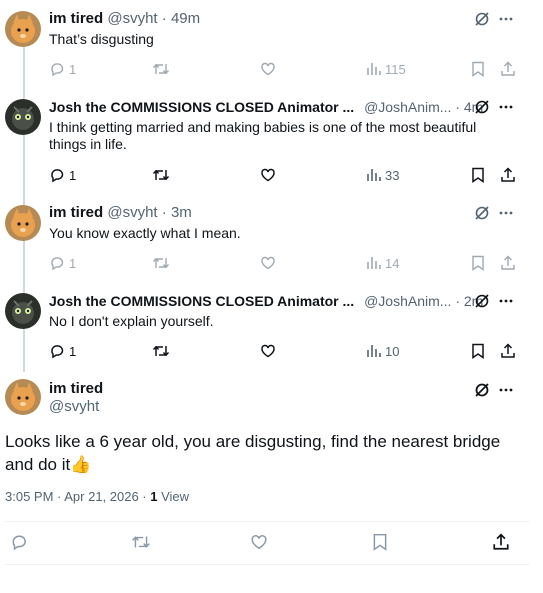 Image resolution: width=543 pixels, height=593 pixels. Describe the element at coordinates (383, 175) in the screenshot. I see `views-button: 33` at that location.